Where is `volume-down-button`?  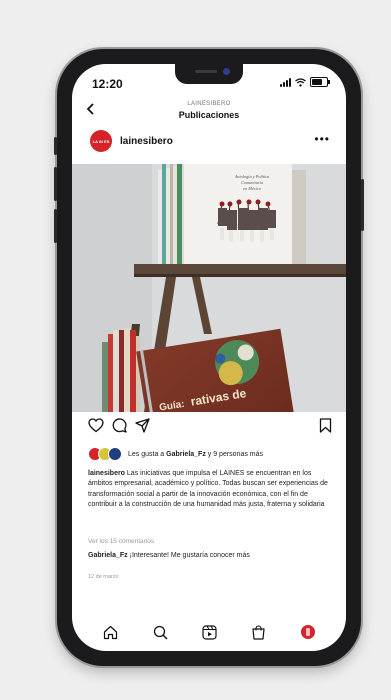
volume-down-button is located at coordinates (55, 226).